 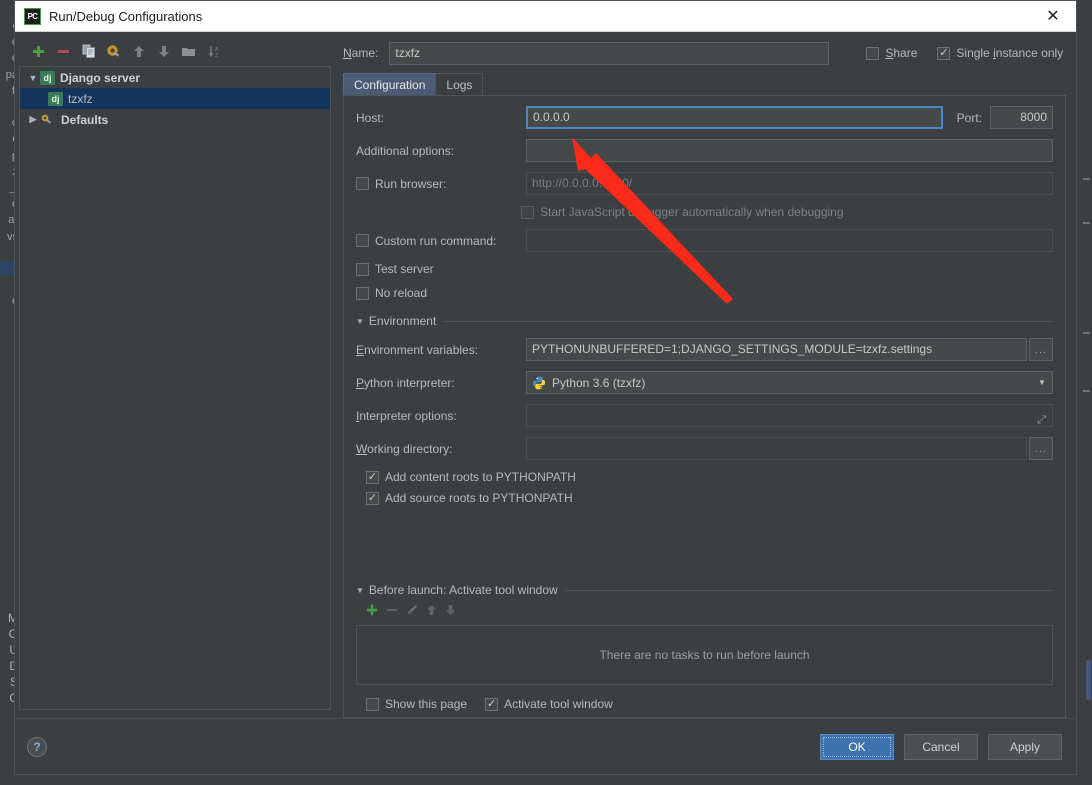 I want to click on share-checkbox-box, so click(x=873, y=53).